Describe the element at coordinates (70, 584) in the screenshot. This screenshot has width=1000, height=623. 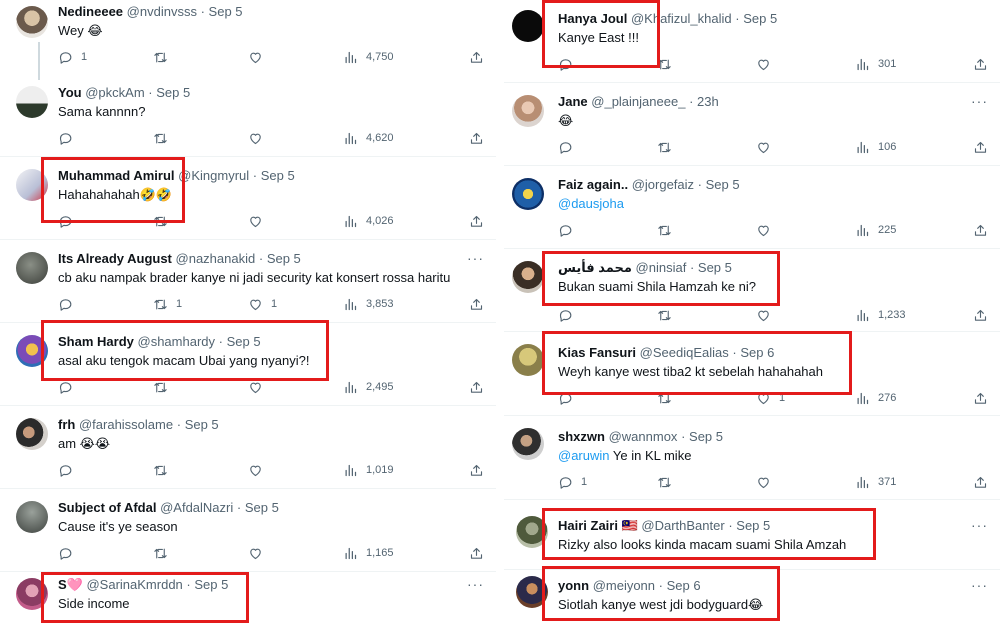
I see `display-name: S🩷` at that location.